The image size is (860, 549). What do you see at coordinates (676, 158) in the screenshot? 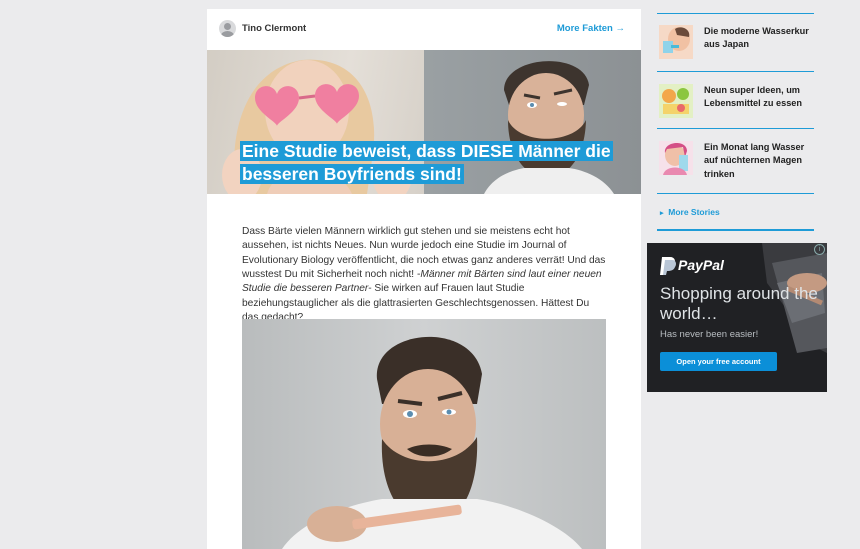
I see `sidebar-thumb-wasser-magen` at bounding box center [676, 158].